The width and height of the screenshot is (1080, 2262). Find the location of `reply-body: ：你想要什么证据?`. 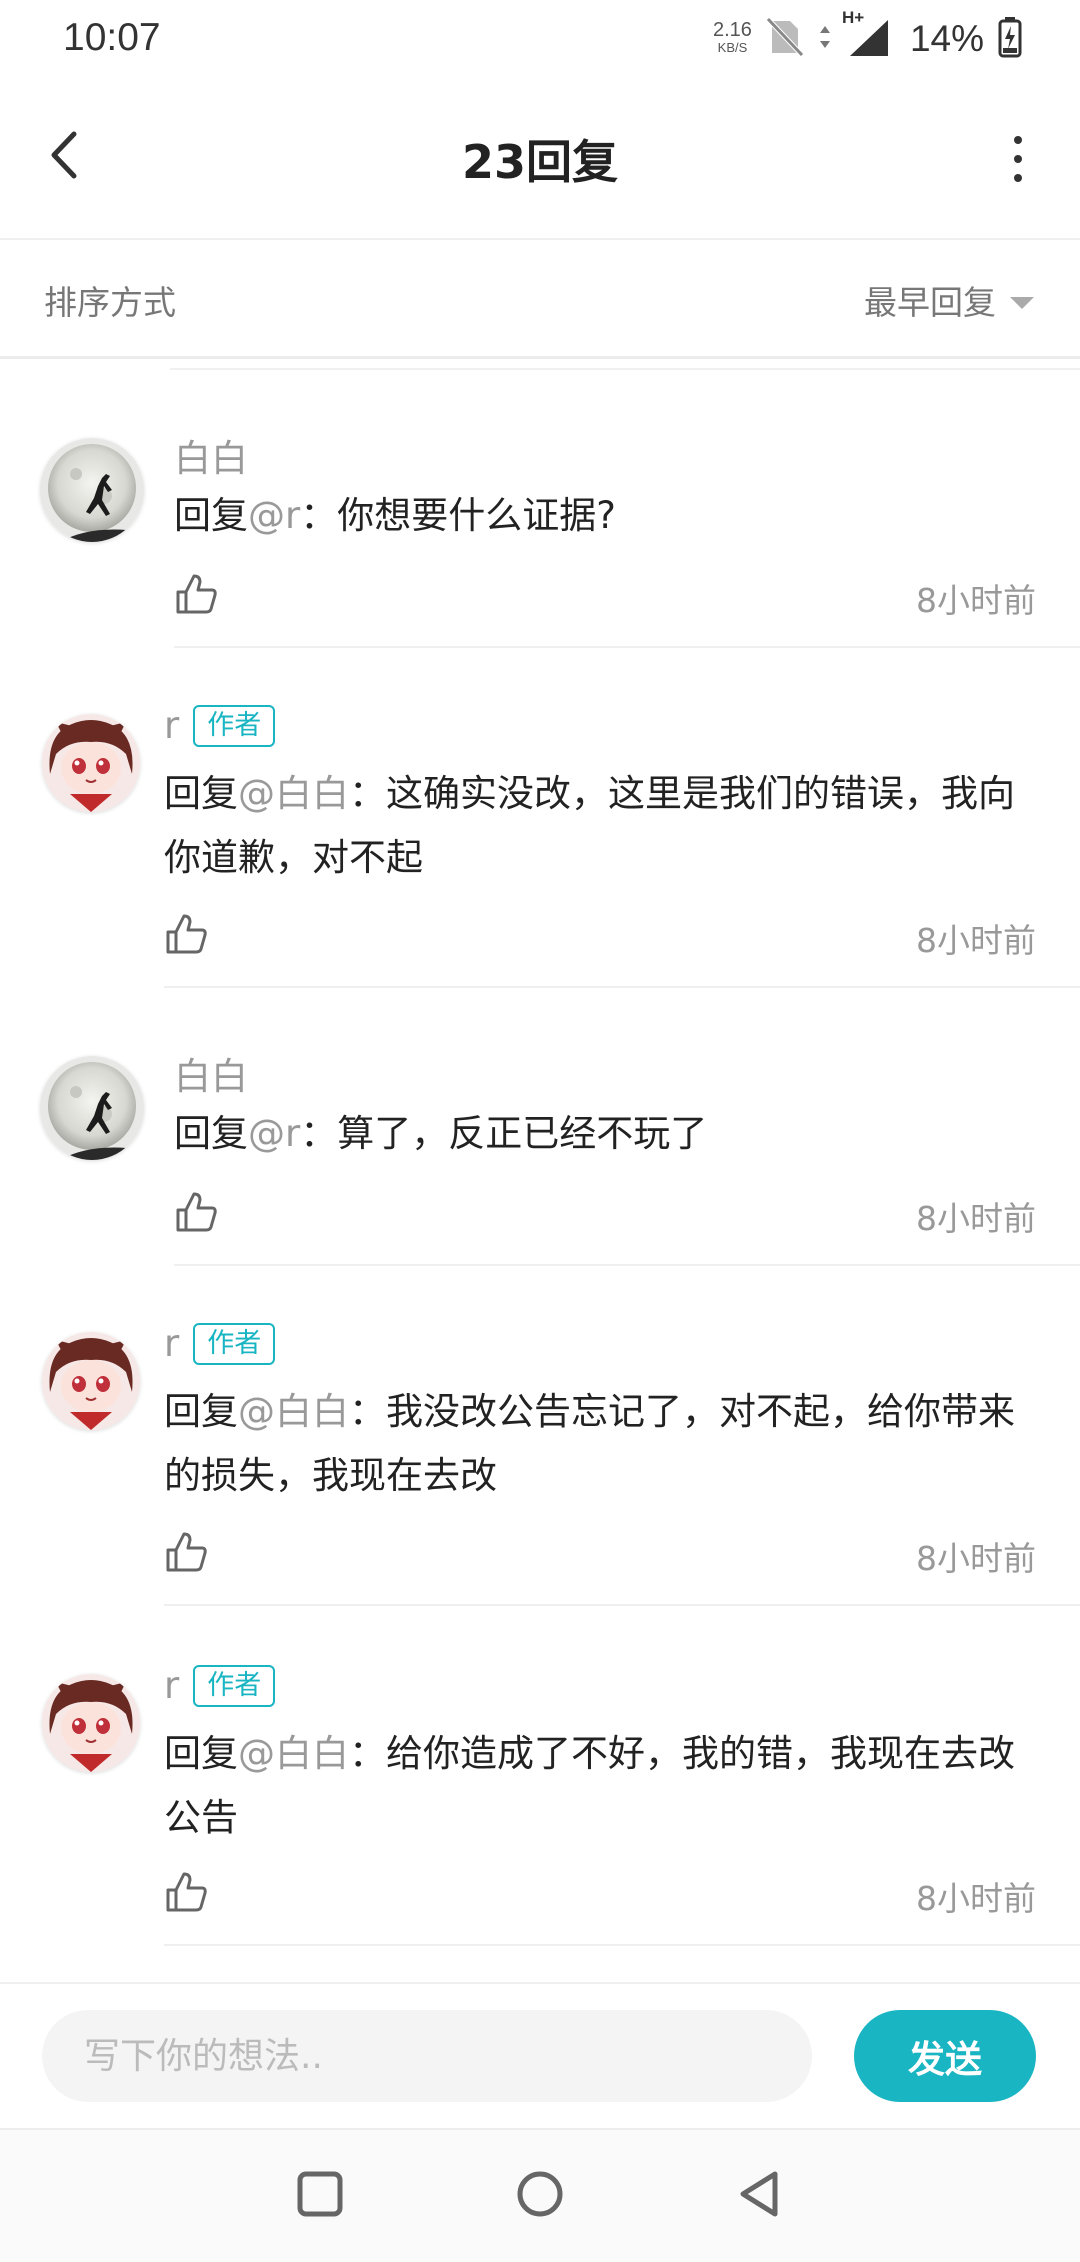

reply-body: ：你想要什么证据? is located at coordinates (458, 515).